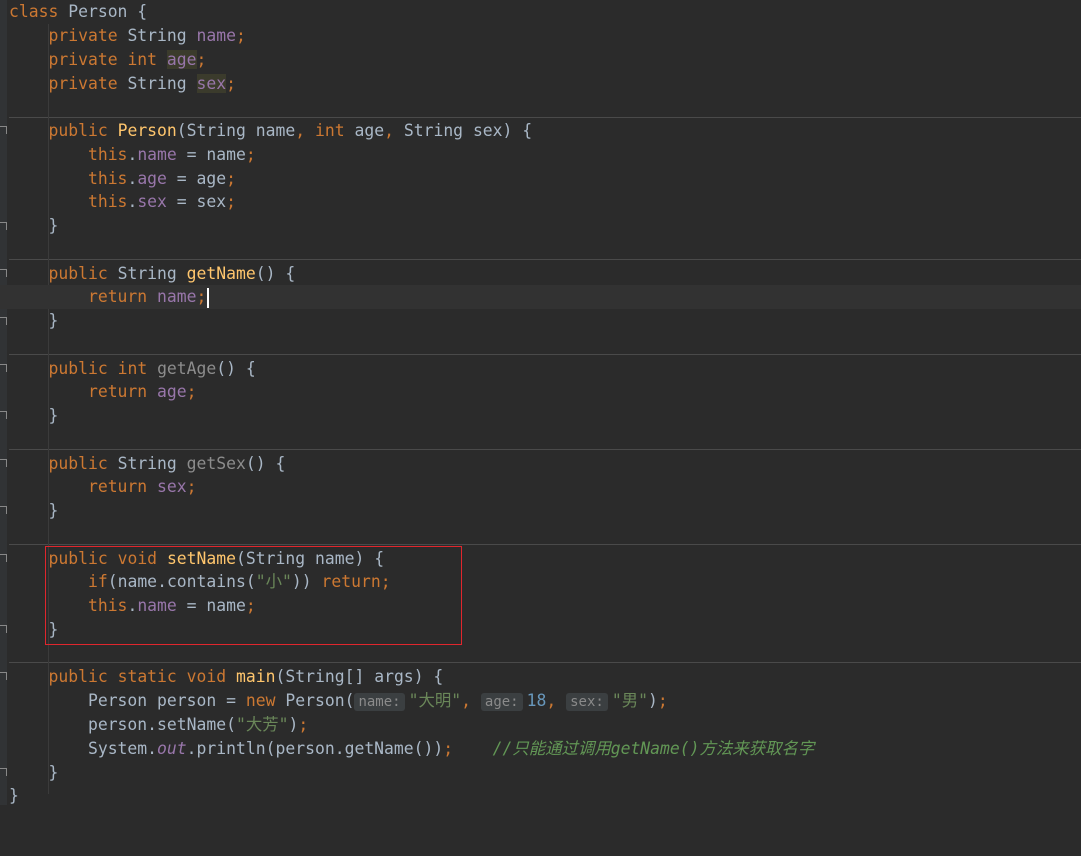  What do you see at coordinates (540, 369) in the screenshot?
I see `code-line: public int getAge() {` at bounding box center [540, 369].